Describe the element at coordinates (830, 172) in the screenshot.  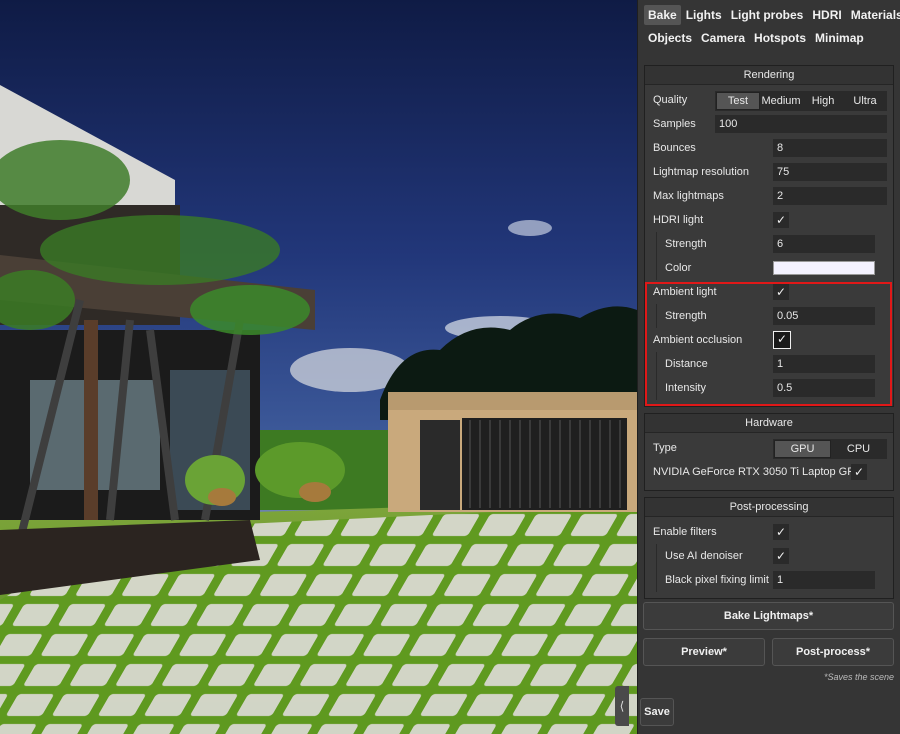
I see `lightmap-resolution-input` at that location.